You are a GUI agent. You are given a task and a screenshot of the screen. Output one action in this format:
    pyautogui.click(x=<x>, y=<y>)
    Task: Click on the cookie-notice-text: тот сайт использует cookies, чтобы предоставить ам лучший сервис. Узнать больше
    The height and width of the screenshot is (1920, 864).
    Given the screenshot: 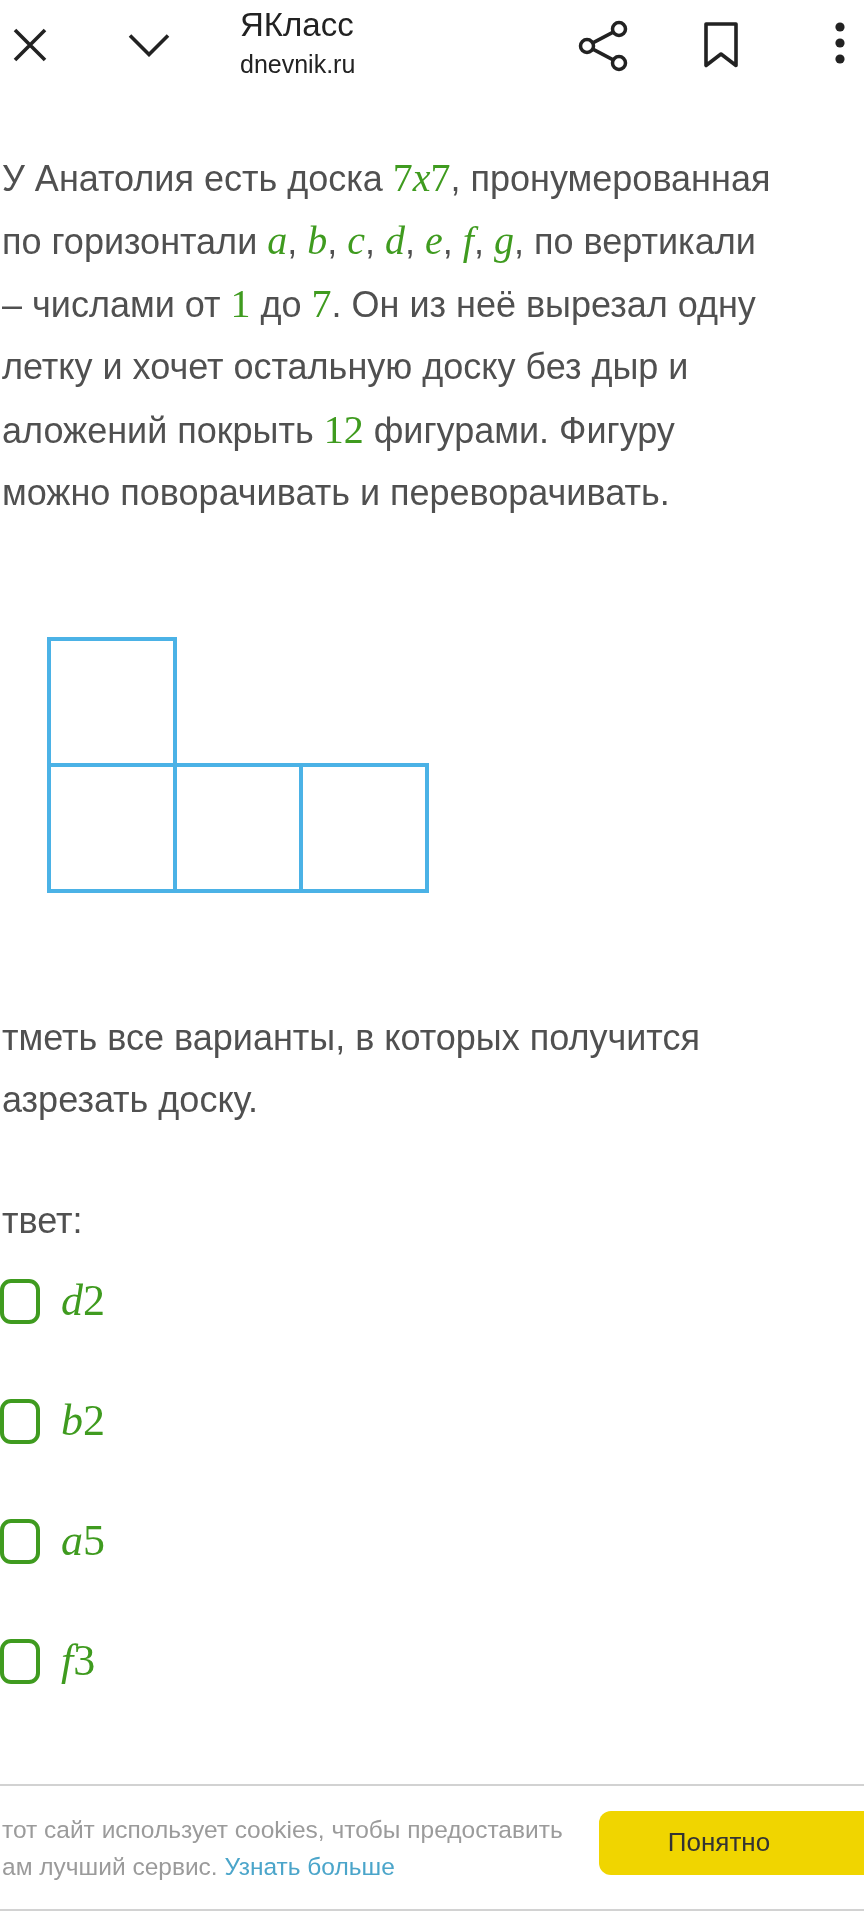 What is the action you would take?
    pyautogui.click(x=282, y=1848)
    